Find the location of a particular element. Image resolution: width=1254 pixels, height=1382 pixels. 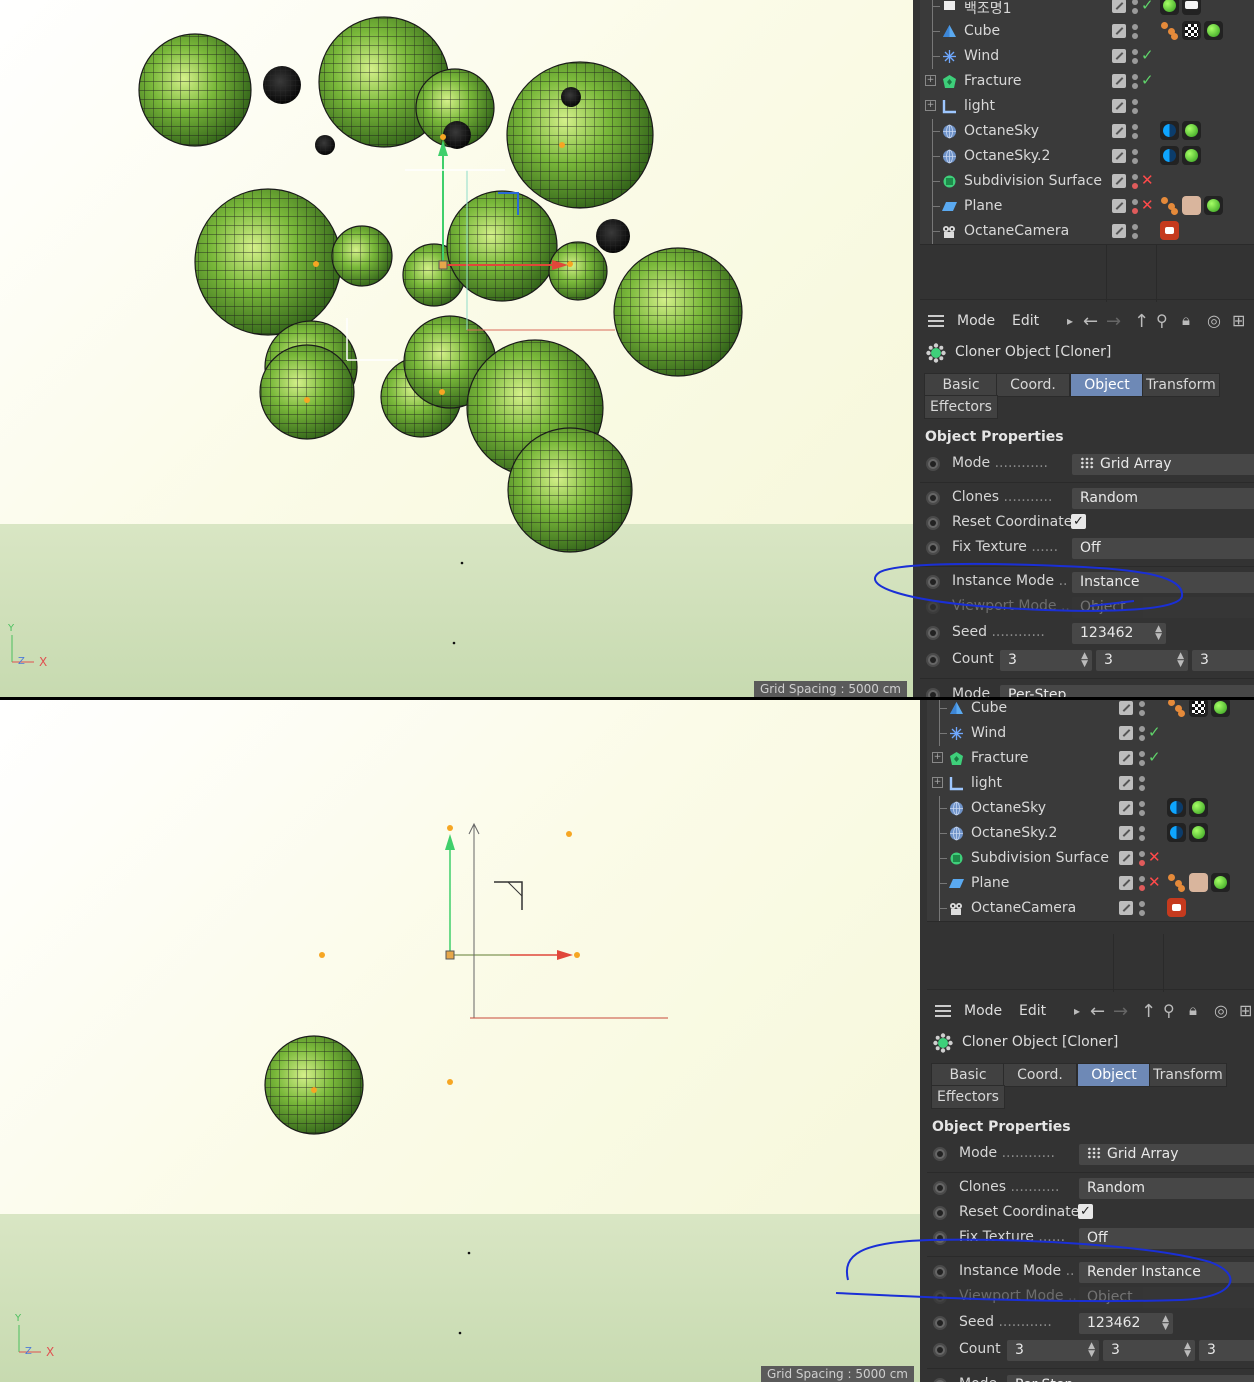

menu-edit: Edit is located at coordinates (1032, 1011).